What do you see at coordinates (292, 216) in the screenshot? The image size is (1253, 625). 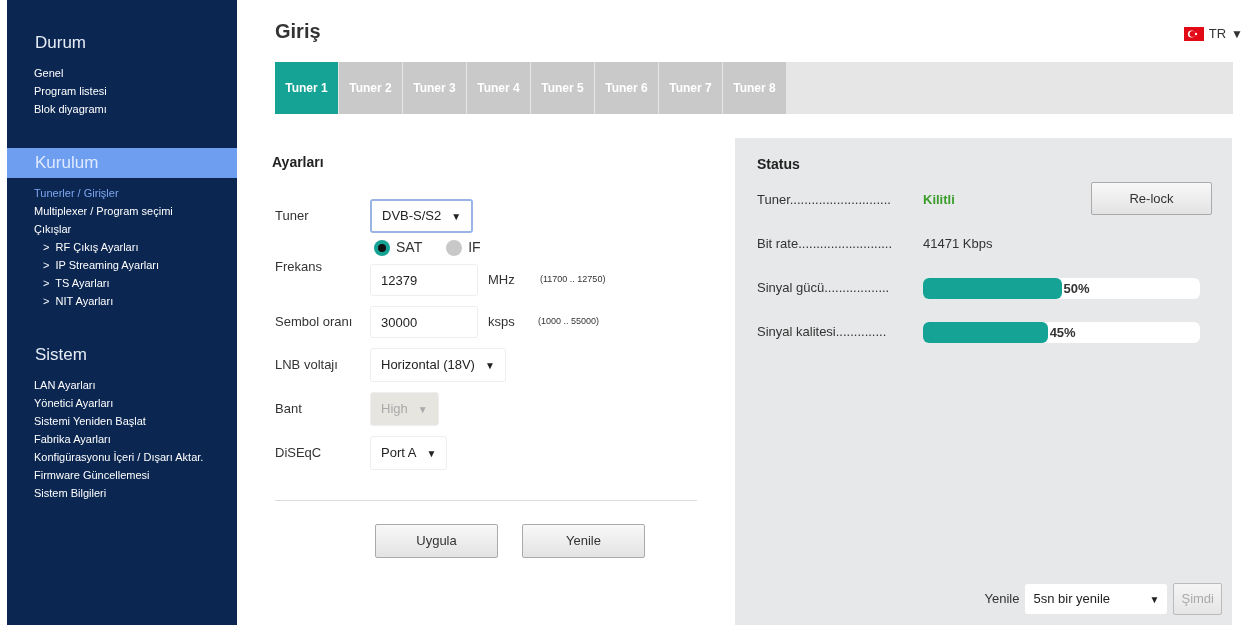 I see `field-label: Tuner` at bounding box center [292, 216].